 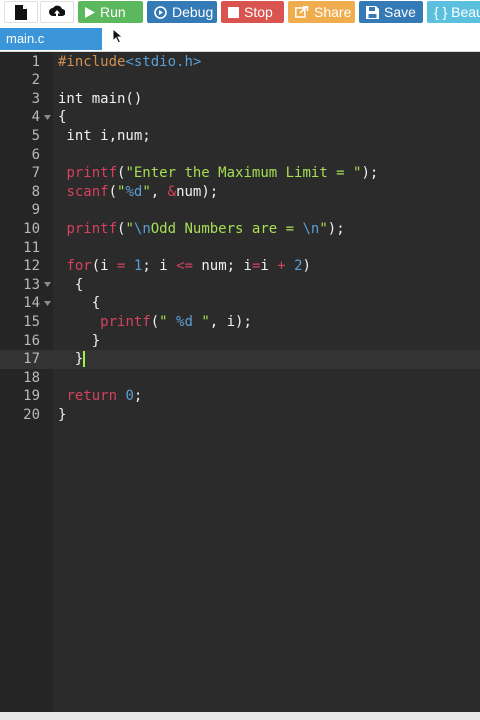 I want to click on code-text: for(i = 1; i <= num; i=i + 2), so click(x=184, y=266).